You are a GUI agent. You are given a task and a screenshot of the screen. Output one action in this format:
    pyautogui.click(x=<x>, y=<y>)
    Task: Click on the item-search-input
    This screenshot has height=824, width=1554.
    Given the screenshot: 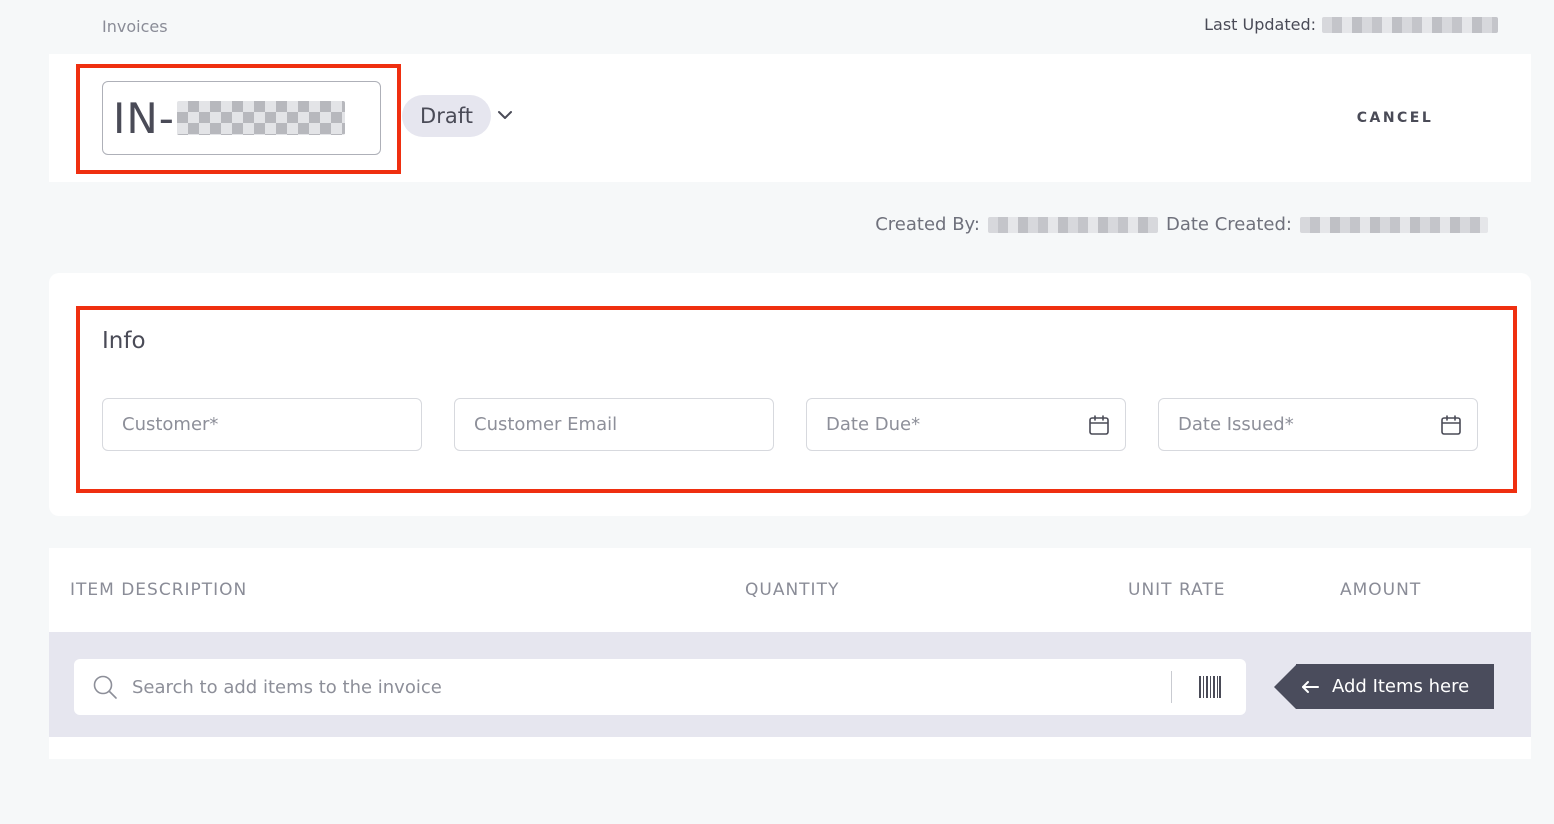 What is the action you would take?
    pyautogui.click(x=647, y=687)
    